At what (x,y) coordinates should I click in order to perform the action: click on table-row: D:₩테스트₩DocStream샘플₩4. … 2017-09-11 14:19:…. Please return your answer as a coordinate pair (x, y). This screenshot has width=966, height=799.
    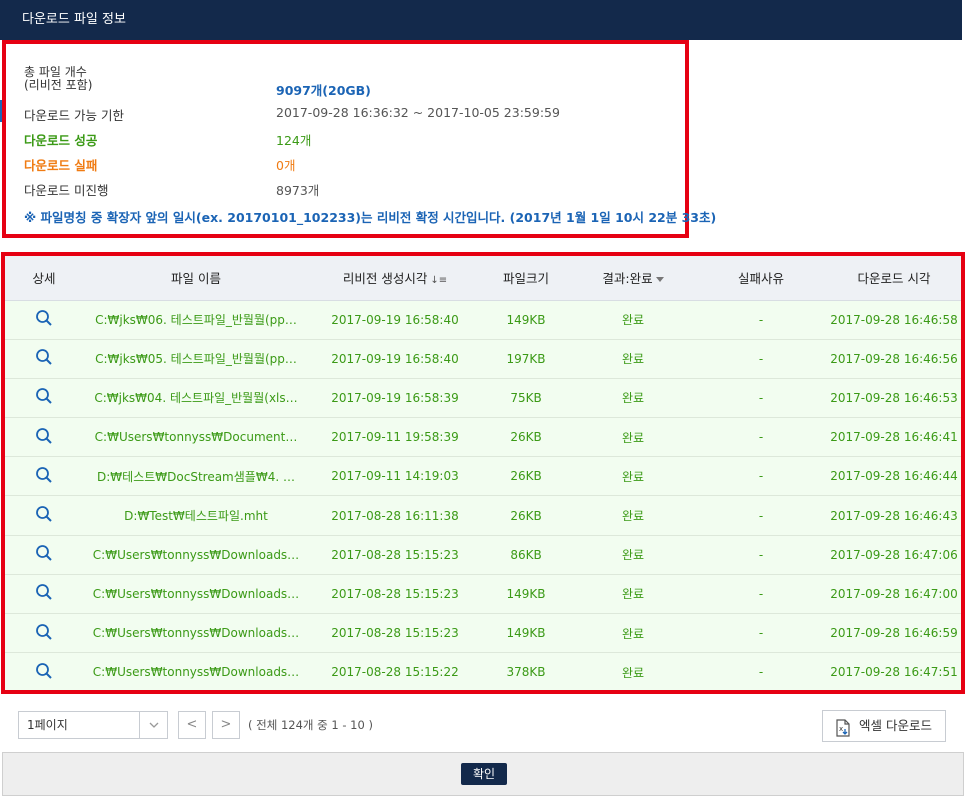
    Looking at the image, I should click on (483, 476).